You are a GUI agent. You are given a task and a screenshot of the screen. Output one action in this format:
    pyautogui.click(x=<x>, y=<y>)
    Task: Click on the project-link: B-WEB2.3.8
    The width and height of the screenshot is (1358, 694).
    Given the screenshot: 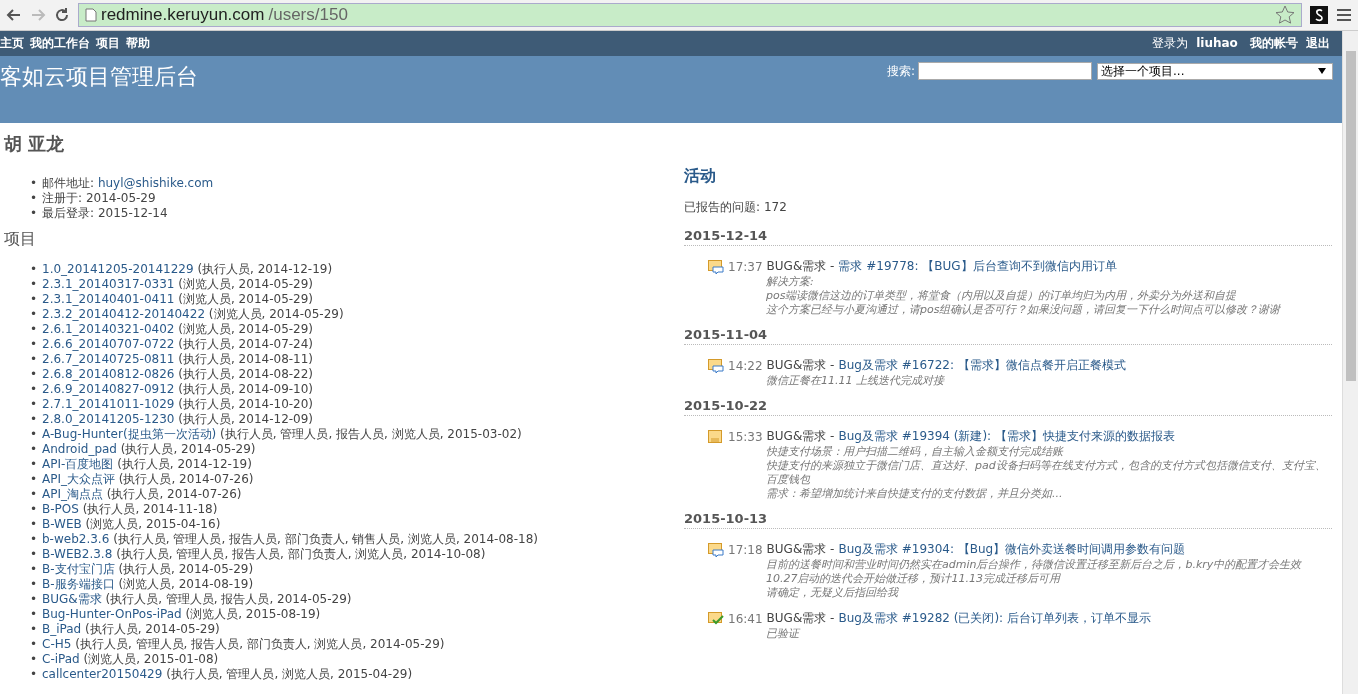 What is the action you would take?
    pyautogui.click(x=77, y=554)
    